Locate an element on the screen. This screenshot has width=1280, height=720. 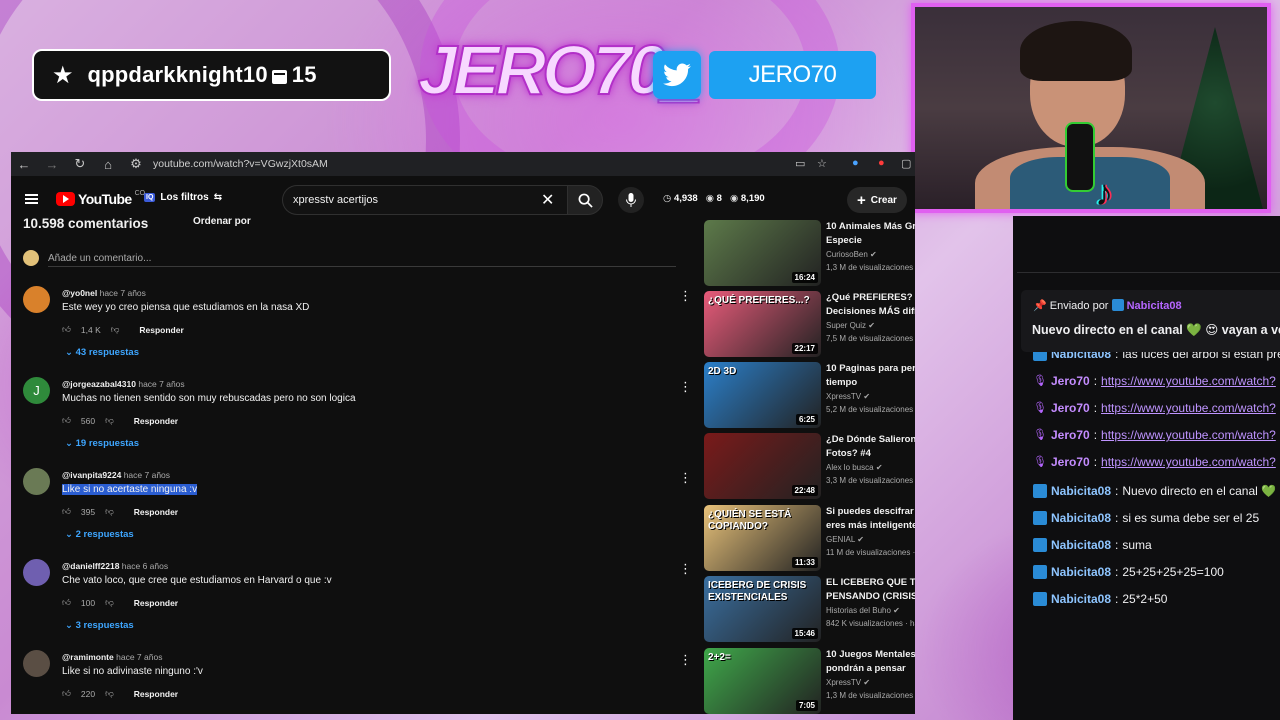
video-title: 10 Paginas para perder el tiempo is located at coordinates (870, 376).